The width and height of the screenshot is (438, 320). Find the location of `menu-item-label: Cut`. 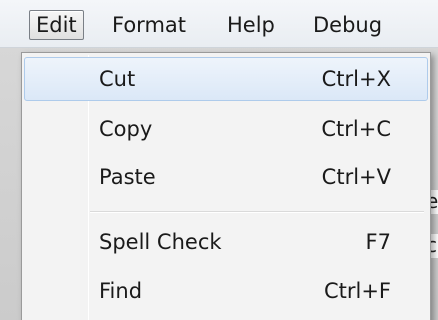

menu-item-label: Cut is located at coordinates (117, 79).